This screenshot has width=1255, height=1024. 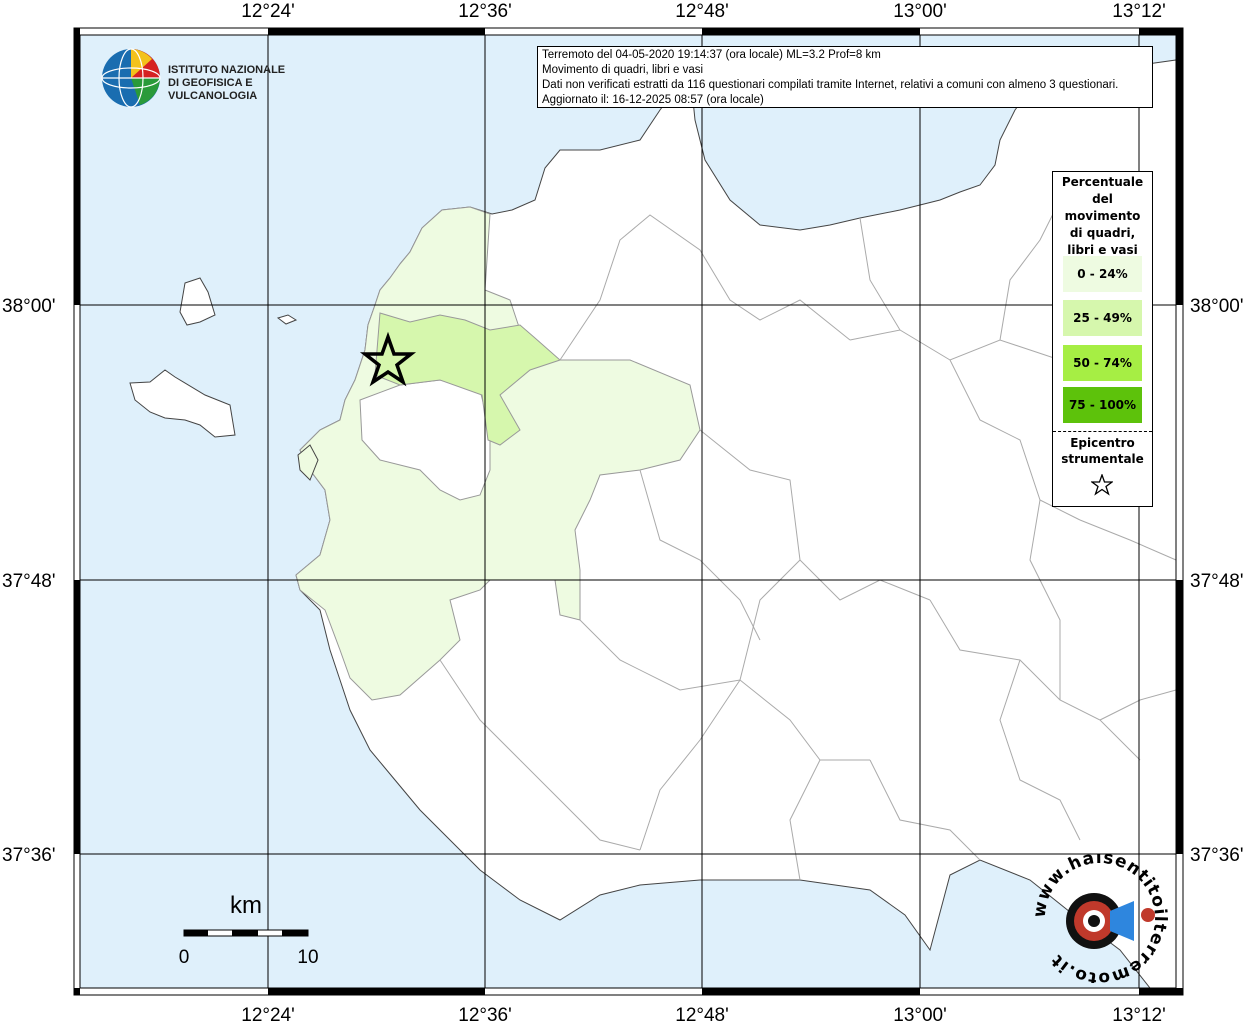 What do you see at coordinates (268, 1014) in the screenshot?
I see `bottom-tick-label: 12°24'` at bounding box center [268, 1014].